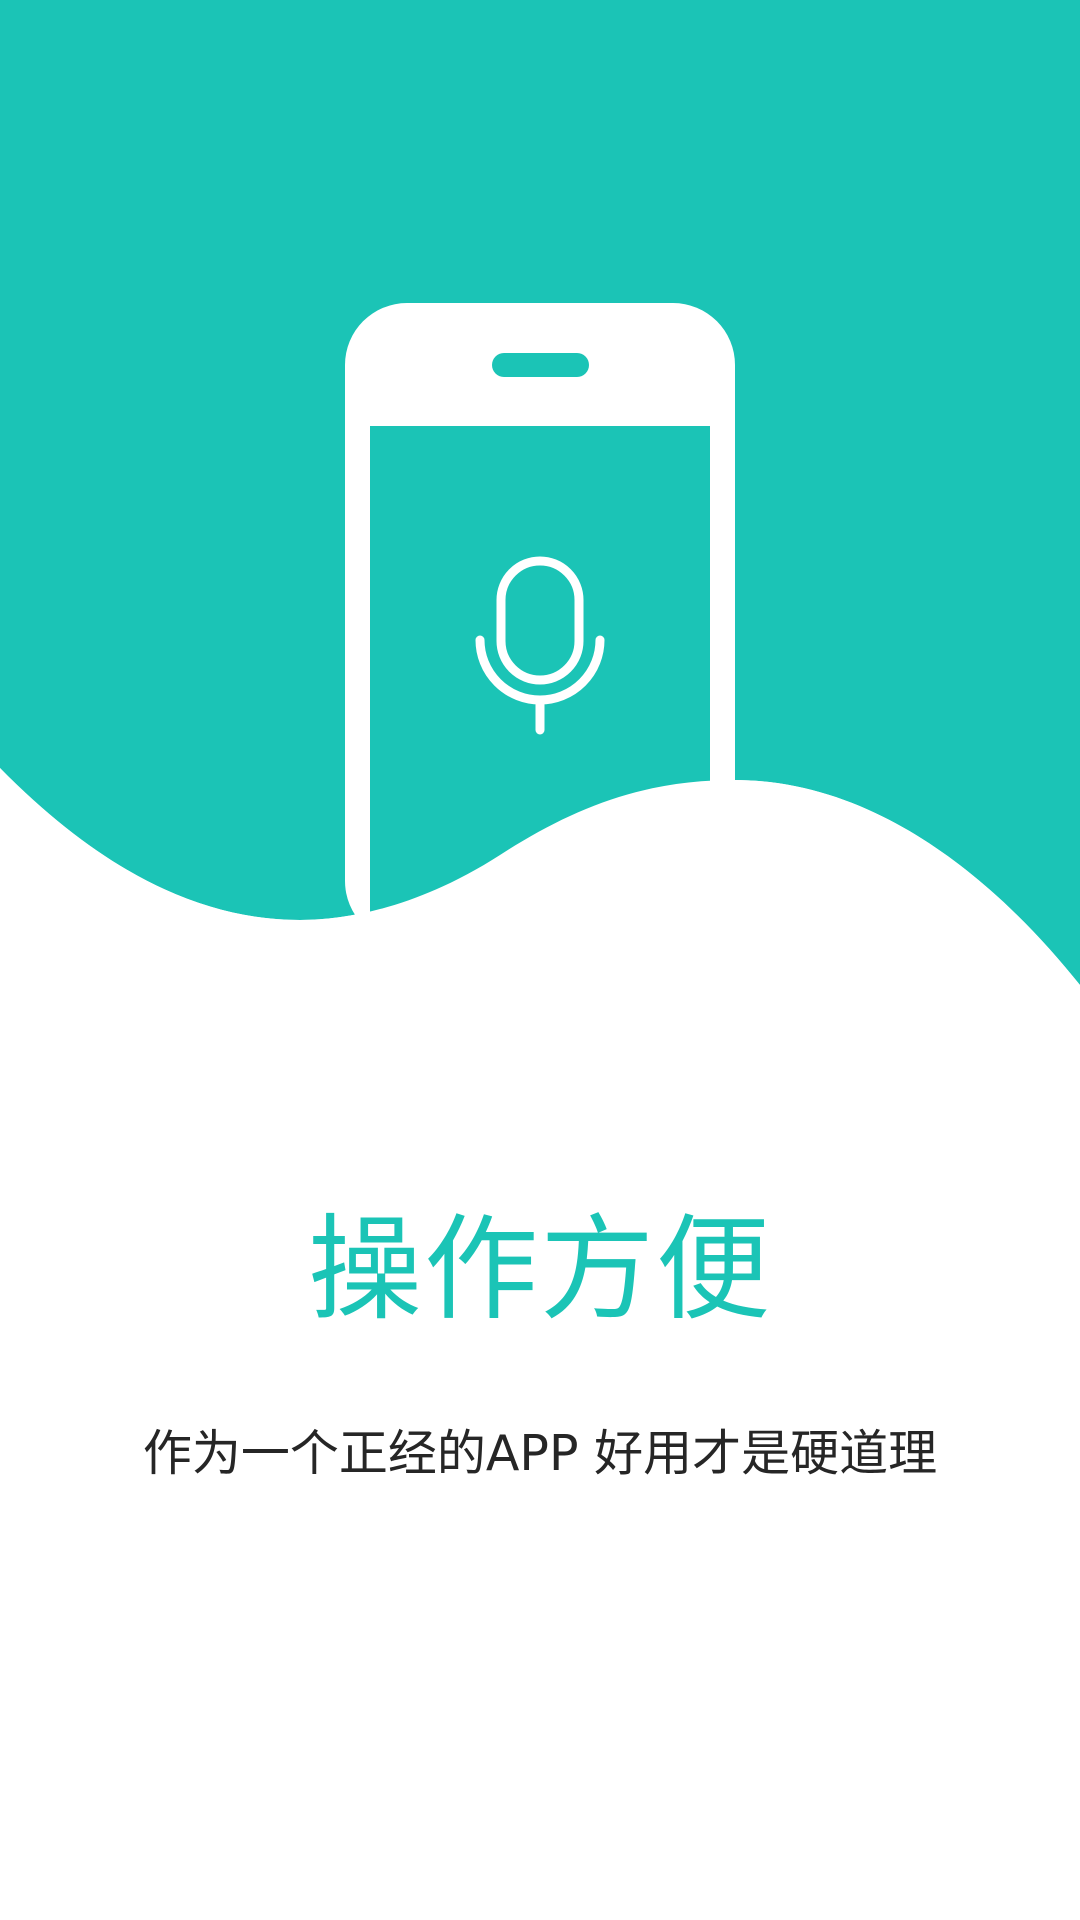  What do you see at coordinates (540, 1453) in the screenshot?
I see `onboarding-subtitle: 作为一个正经的APP 好用才是硬道理` at bounding box center [540, 1453].